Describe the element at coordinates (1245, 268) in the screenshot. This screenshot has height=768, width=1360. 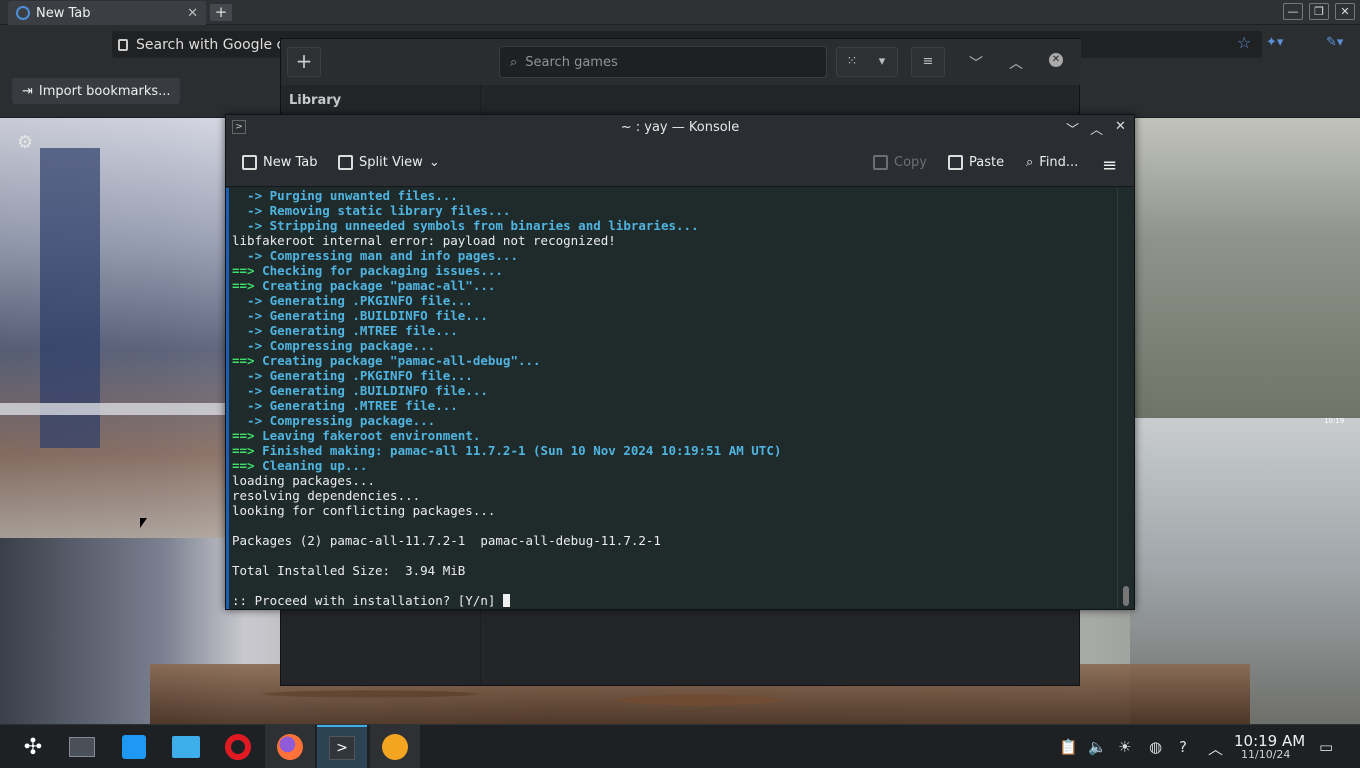
I see `wallpaper-building` at that location.